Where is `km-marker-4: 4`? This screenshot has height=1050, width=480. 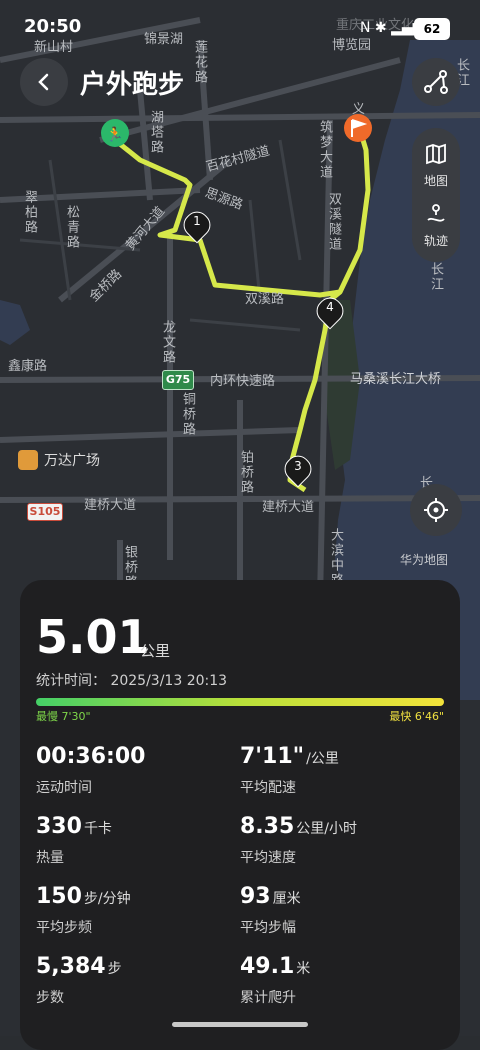
km-marker-4: 4 is located at coordinates (330, 307).